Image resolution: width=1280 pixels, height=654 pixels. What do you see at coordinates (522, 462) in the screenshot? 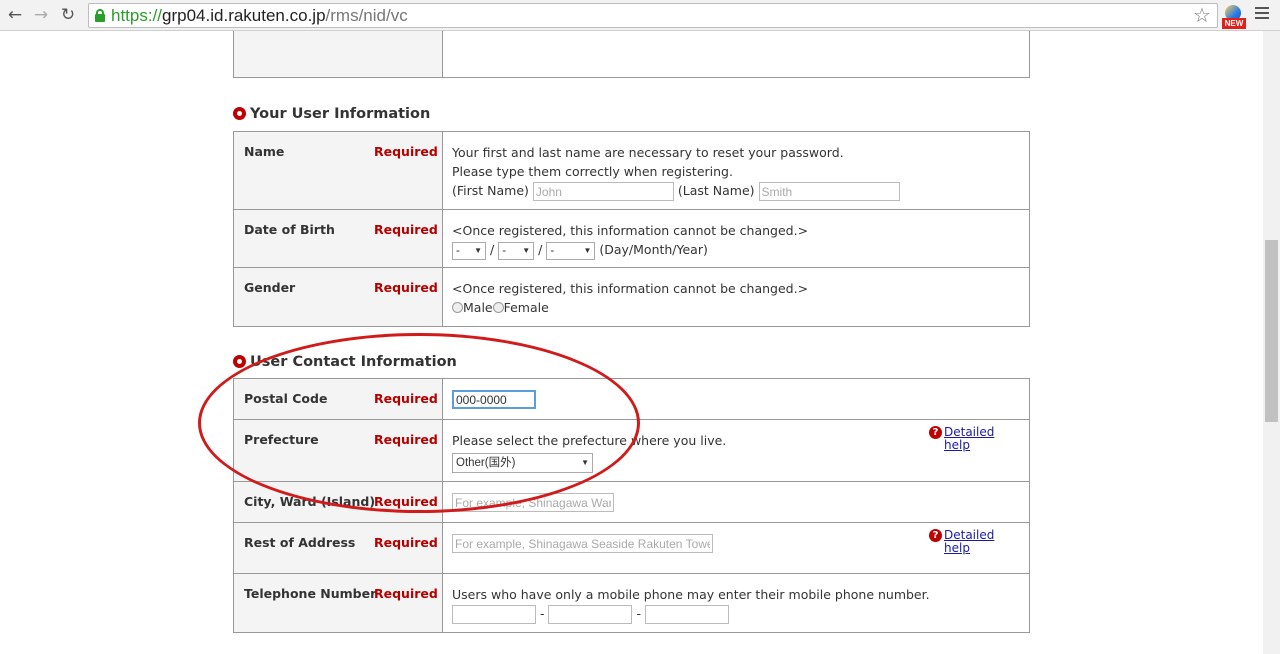
I see `prefecture-select: Other(国外) ▼` at bounding box center [522, 462].